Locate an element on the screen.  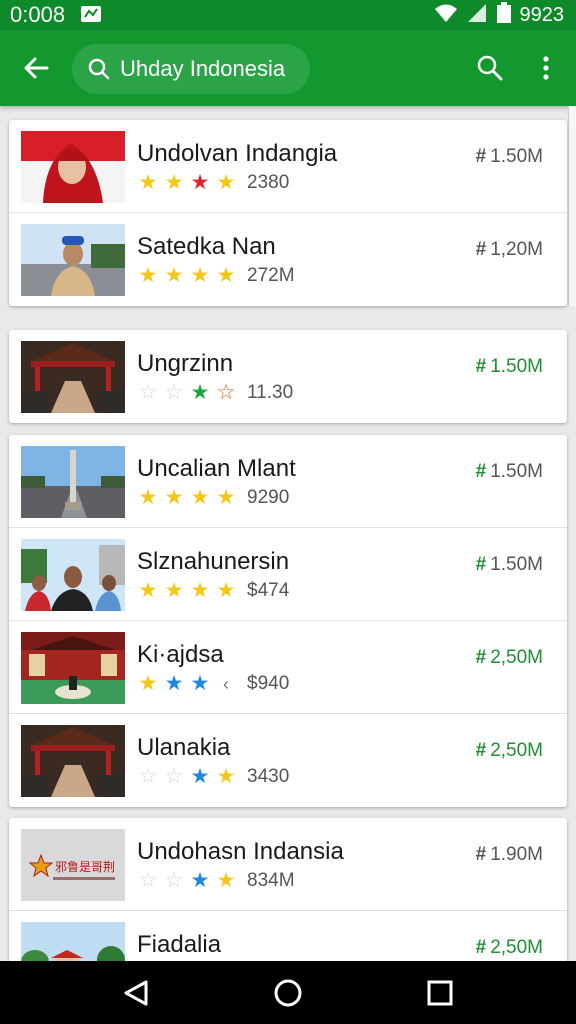
rating-count: $474 is located at coordinates (268, 590).